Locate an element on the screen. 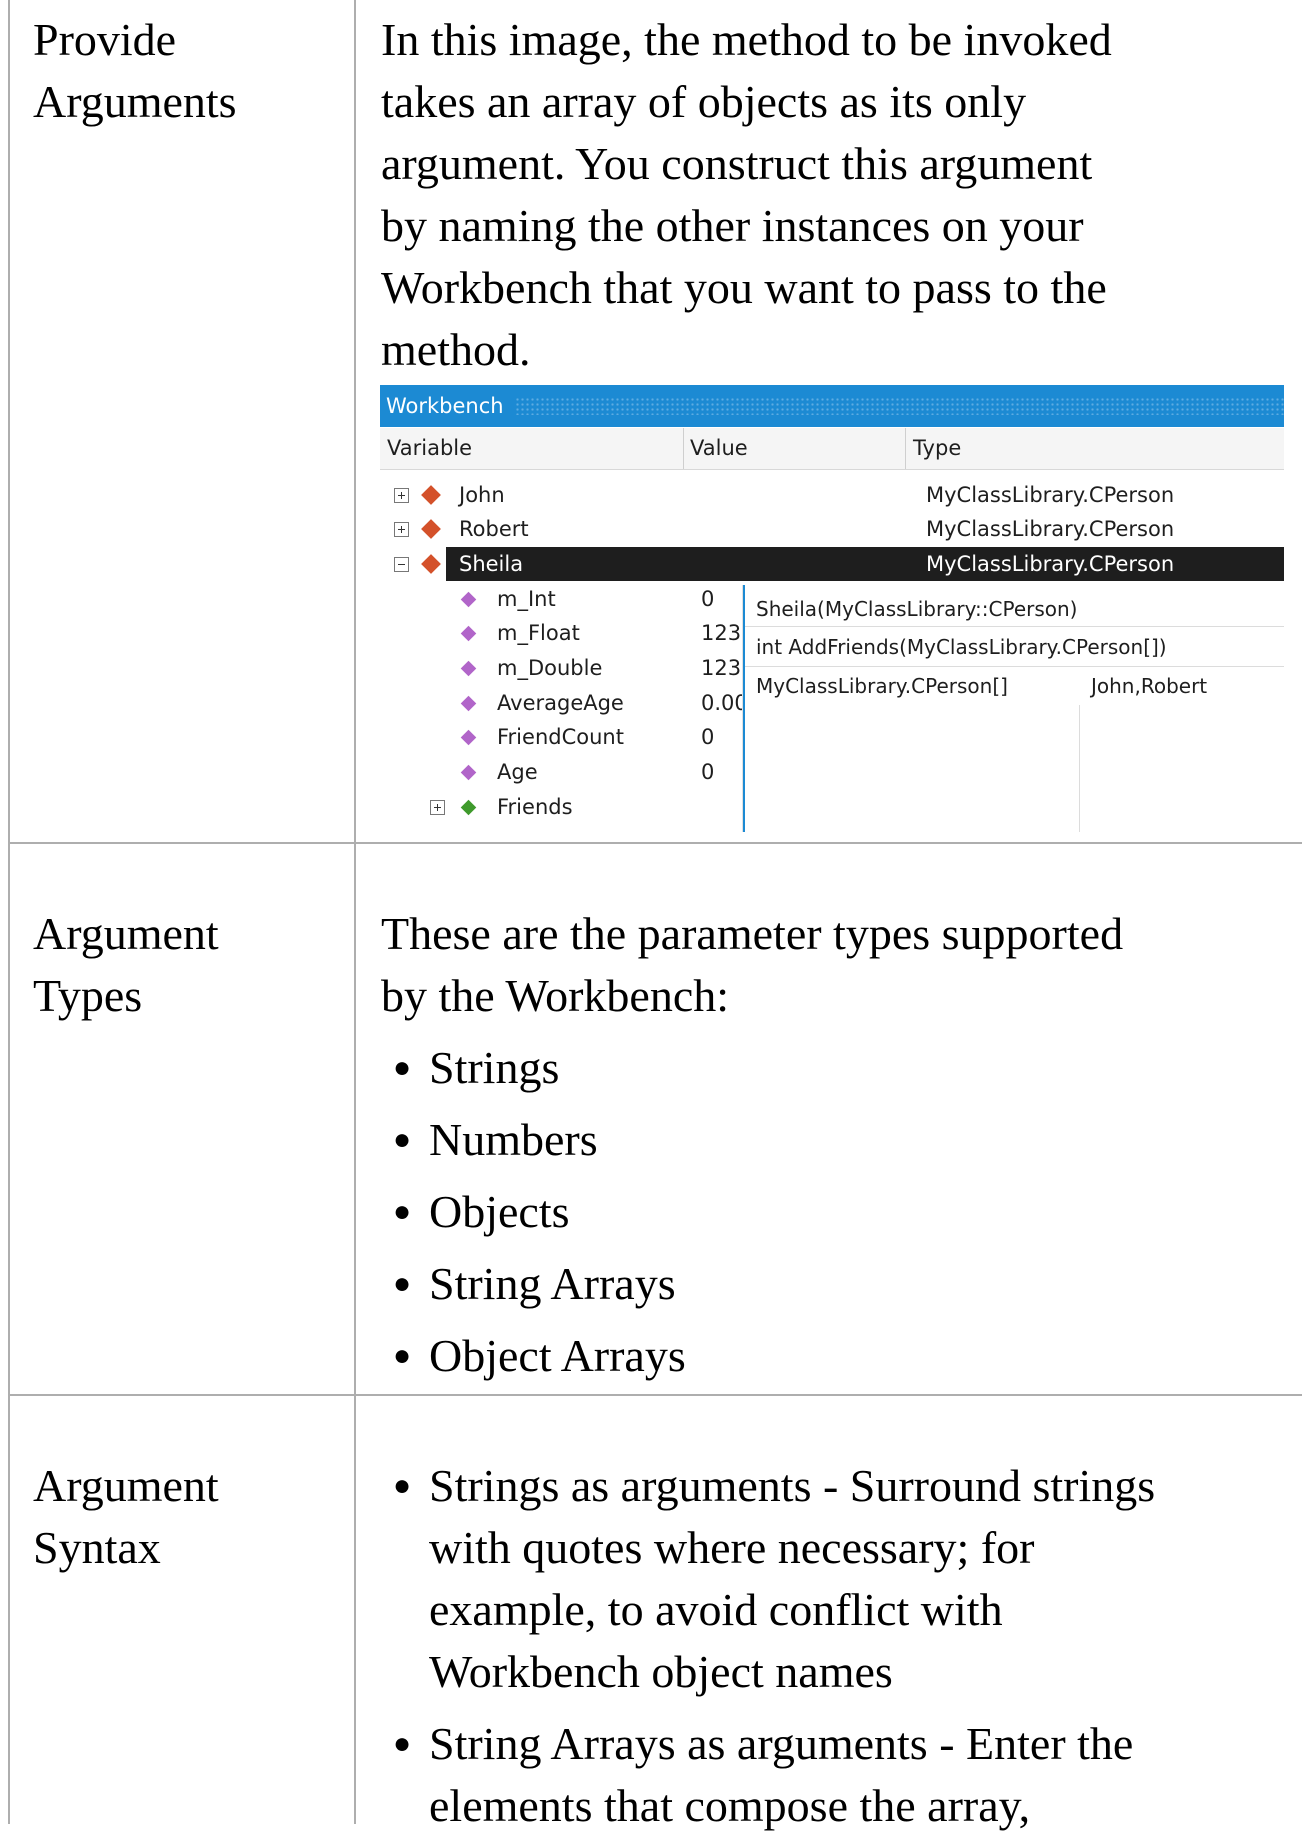 Image resolution: width=1302 pixels, height=1837 pixels. text-line: by the Workbench: is located at coordinates (555, 995).